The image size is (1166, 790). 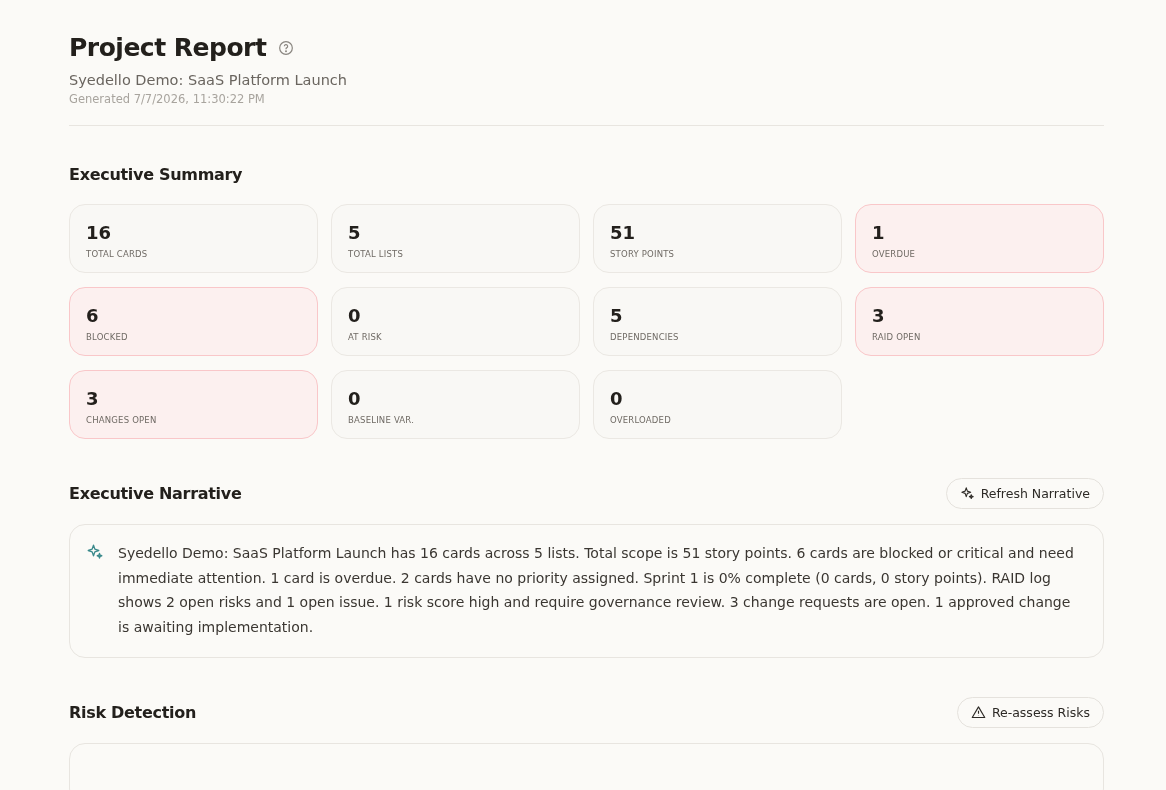 What do you see at coordinates (286, 48) in the screenshot?
I see `help-icon` at bounding box center [286, 48].